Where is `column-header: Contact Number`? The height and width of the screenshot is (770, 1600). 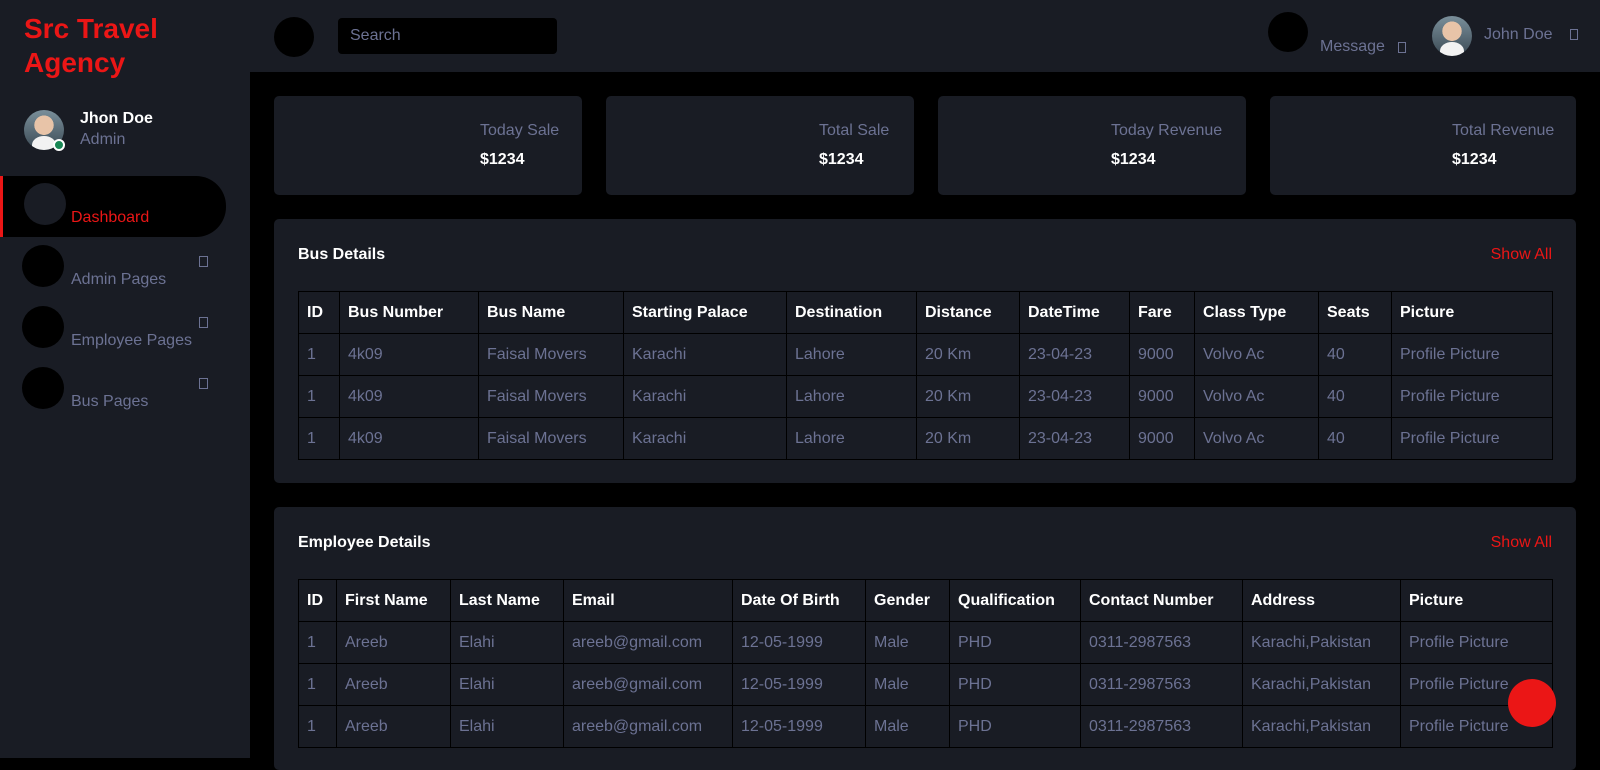 column-header: Contact Number is located at coordinates (1161, 600).